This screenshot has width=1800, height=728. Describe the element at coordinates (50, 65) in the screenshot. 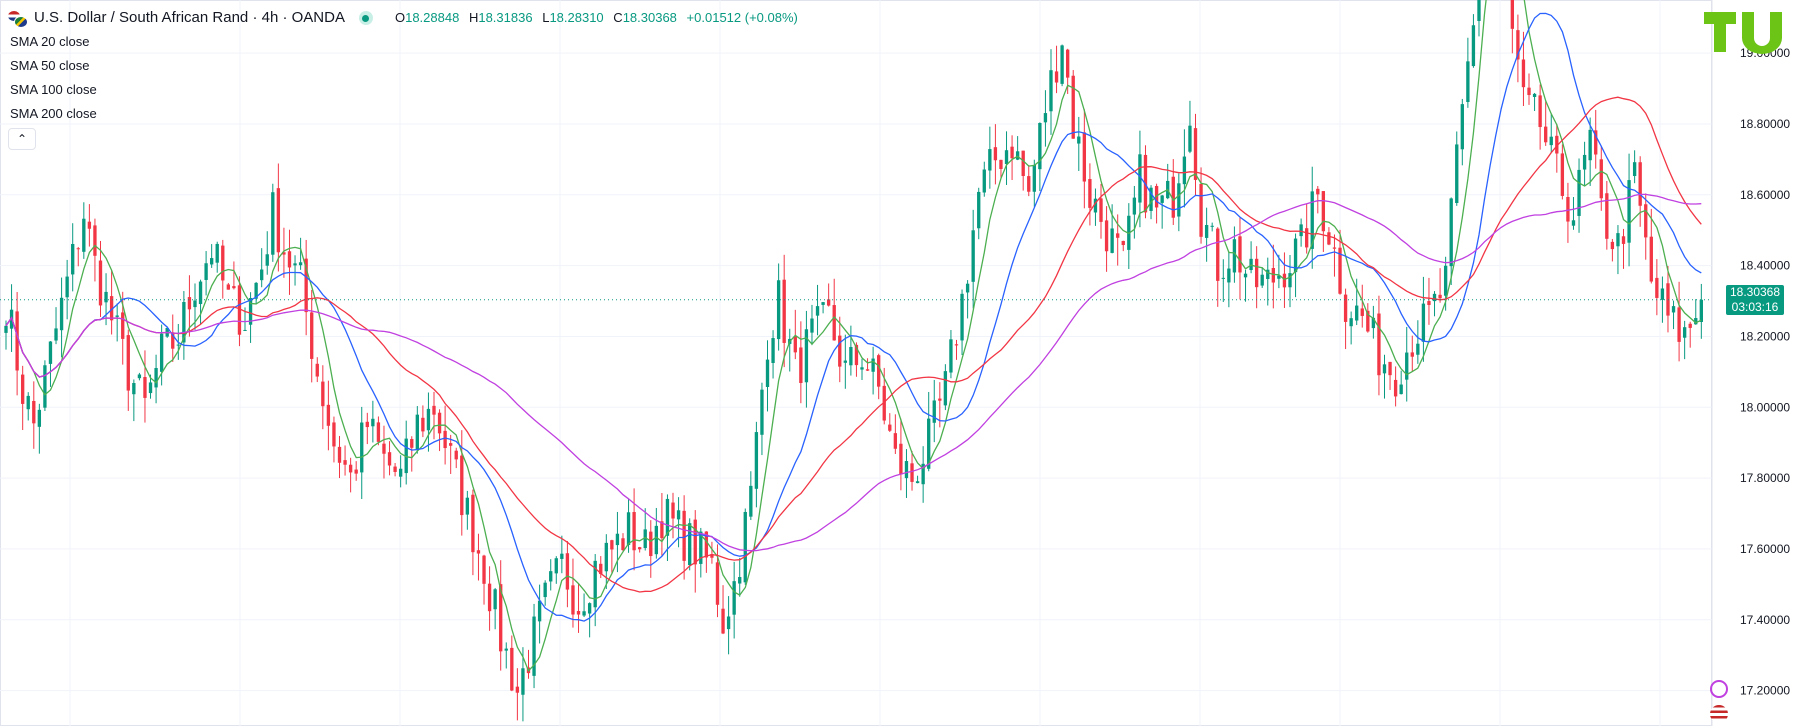

I see `indicator-sma50-label: SMA 50 close` at that location.